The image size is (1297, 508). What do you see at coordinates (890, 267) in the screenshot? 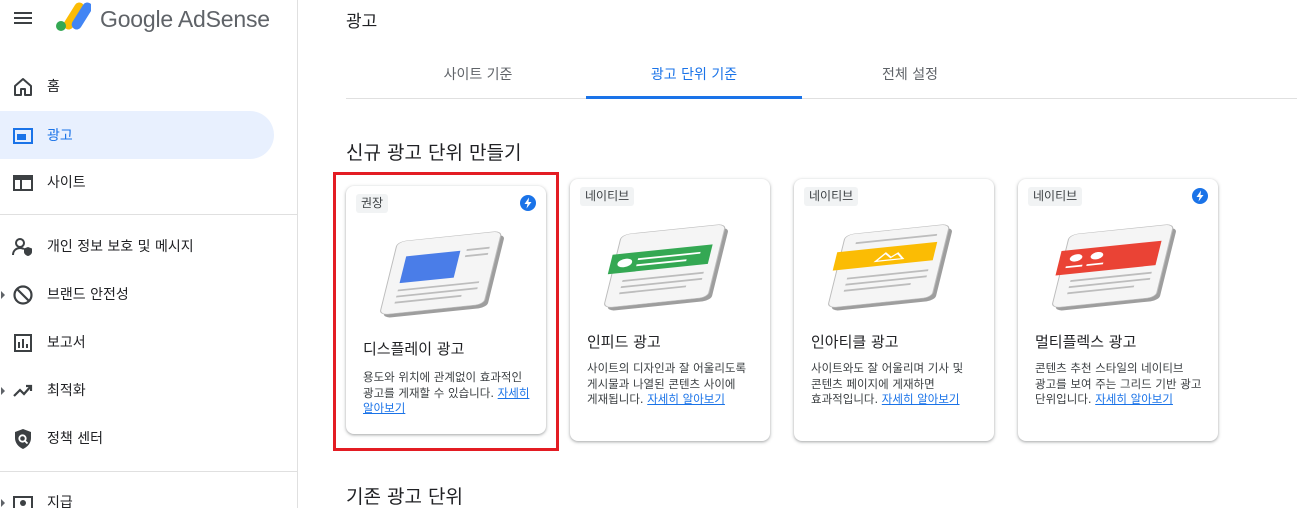
I see `in-article-ad-illustration-icon` at bounding box center [890, 267].